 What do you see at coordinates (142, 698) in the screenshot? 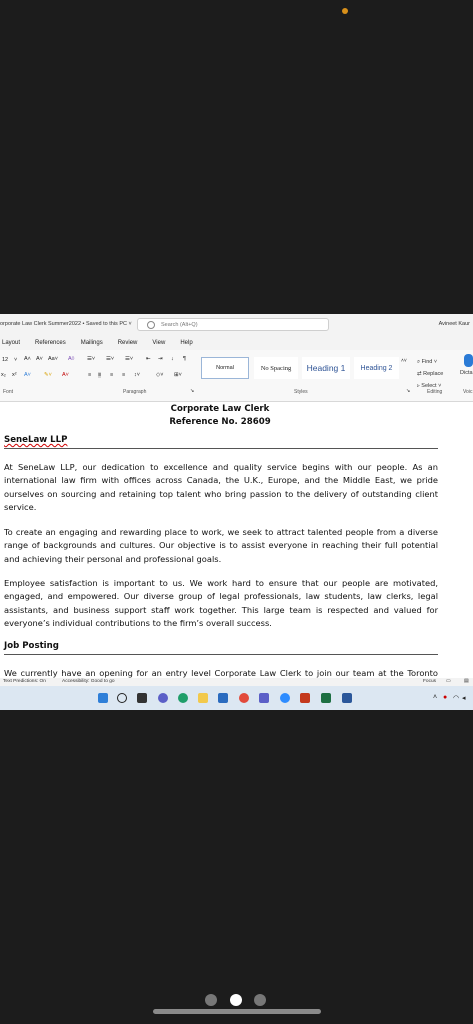
I see `task-view-icon` at bounding box center [142, 698].